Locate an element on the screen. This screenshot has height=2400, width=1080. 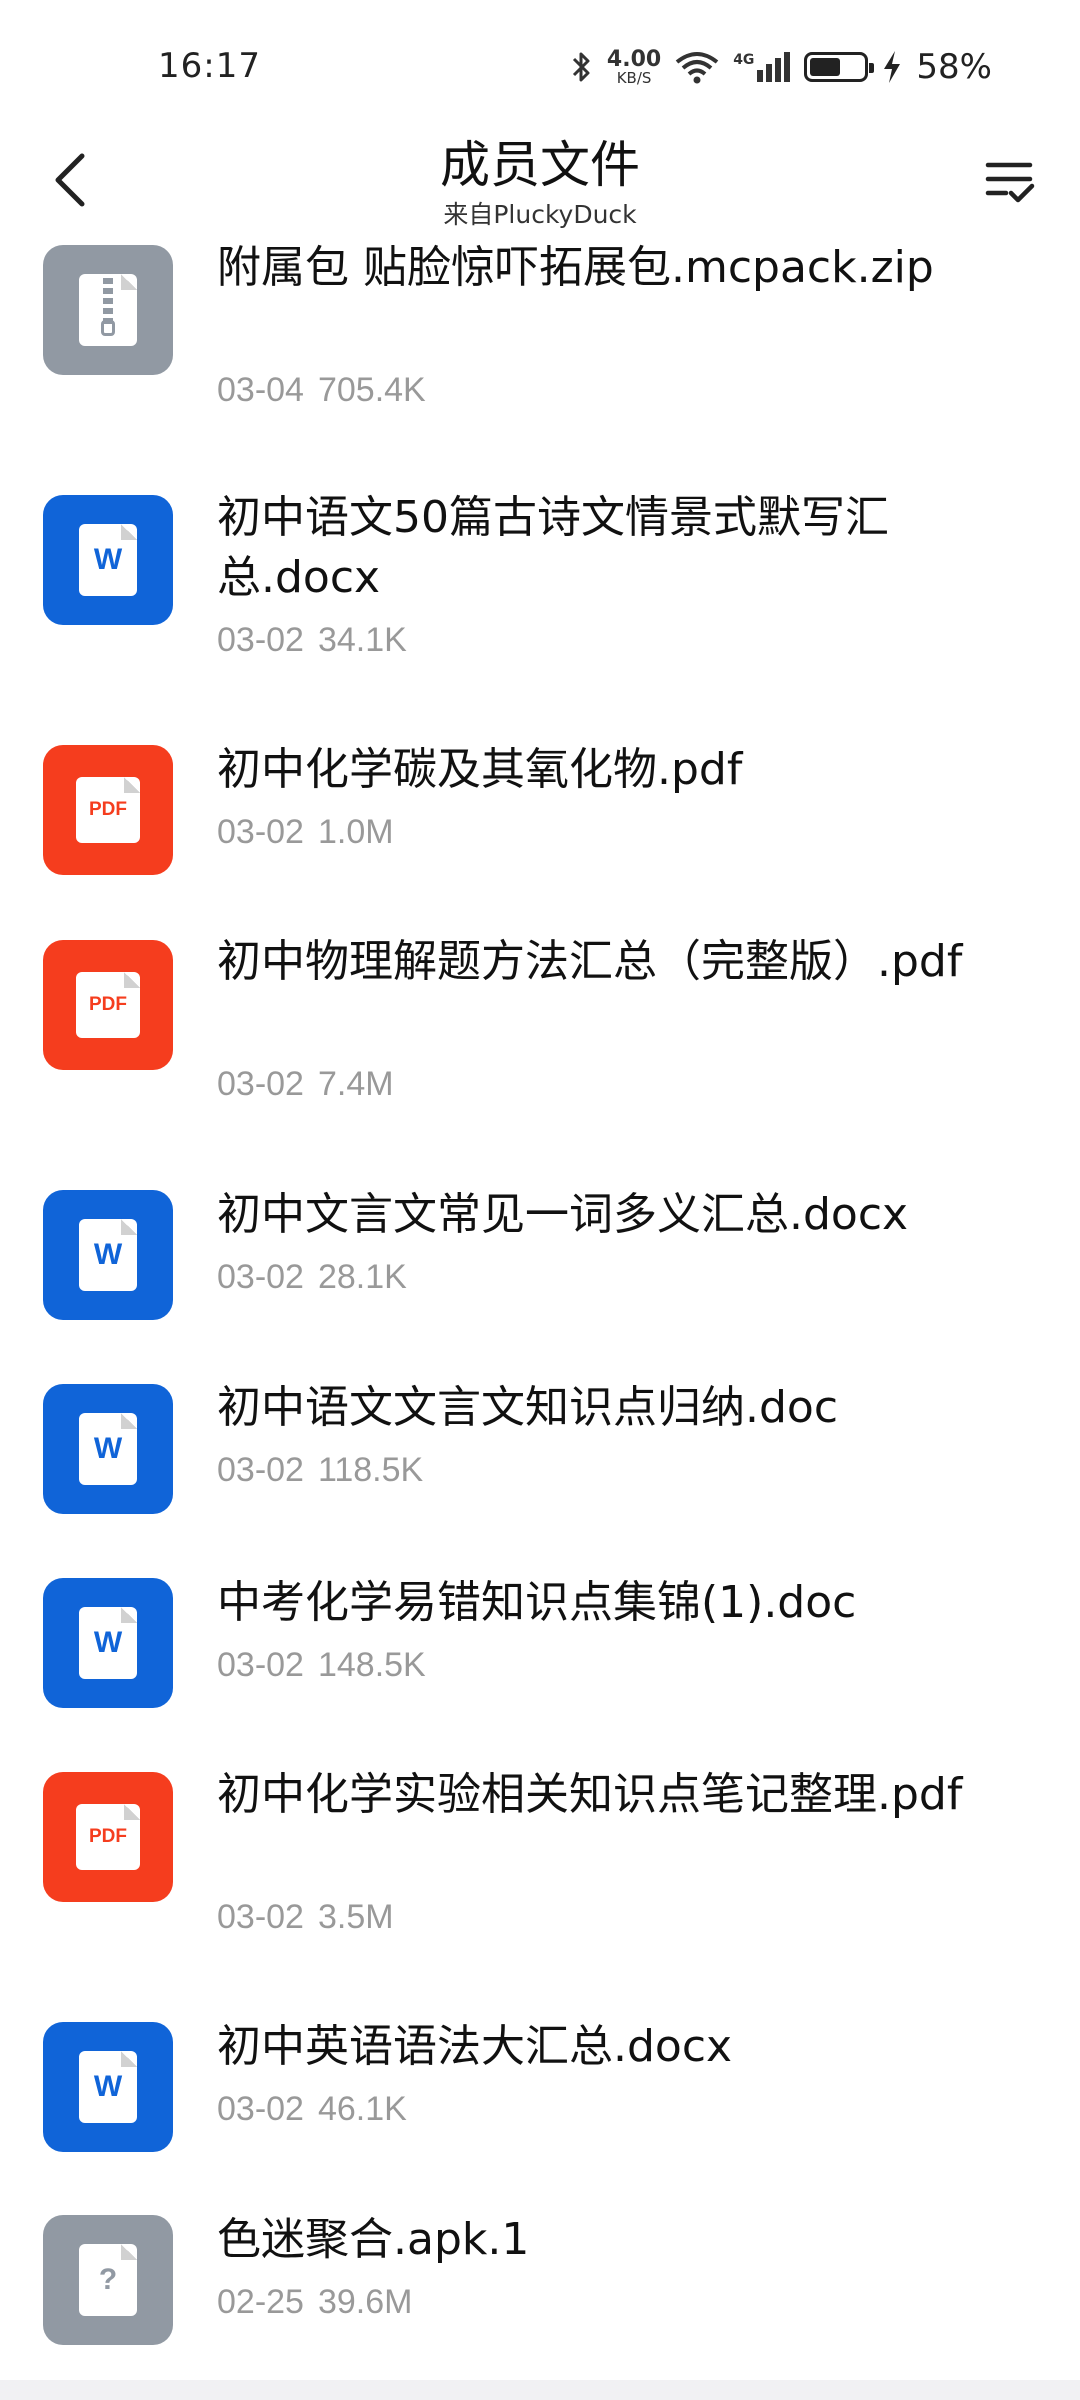
file-name: 初中化学实验相关知识点笔记整理.pdf is located at coordinates (590, 1794).